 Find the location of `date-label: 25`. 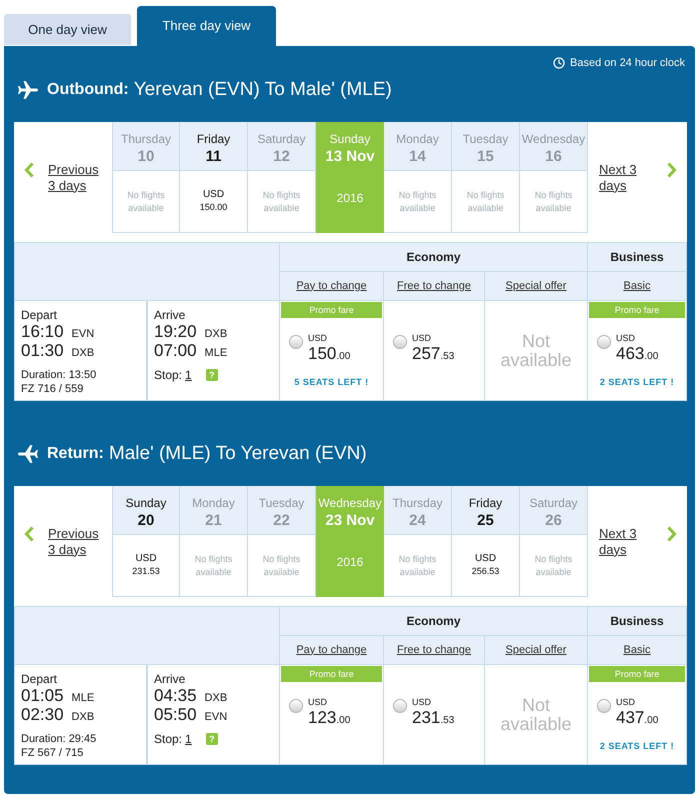

date-label: 25 is located at coordinates (485, 521).